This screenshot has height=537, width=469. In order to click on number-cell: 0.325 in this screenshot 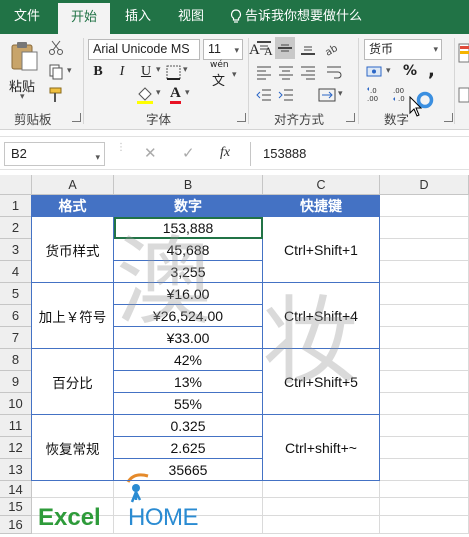, I will do `click(188, 426)`.